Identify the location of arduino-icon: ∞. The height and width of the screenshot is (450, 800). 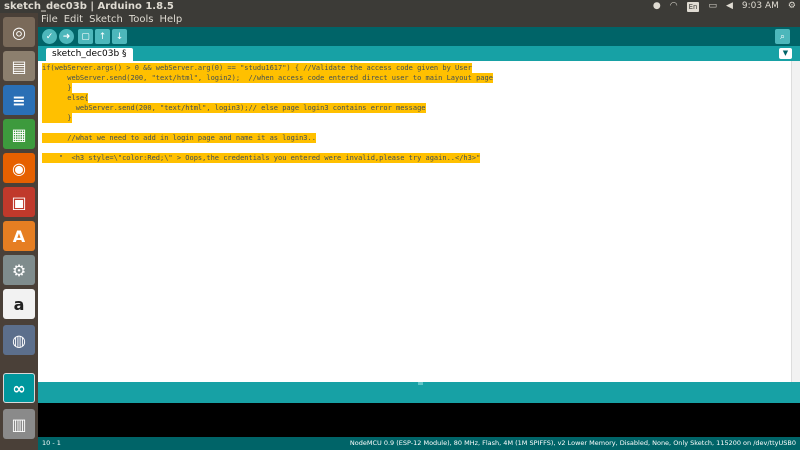
(19, 388).